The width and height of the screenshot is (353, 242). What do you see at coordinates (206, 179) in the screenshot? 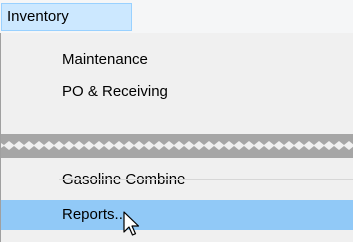
I see `menu-separator` at bounding box center [206, 179].